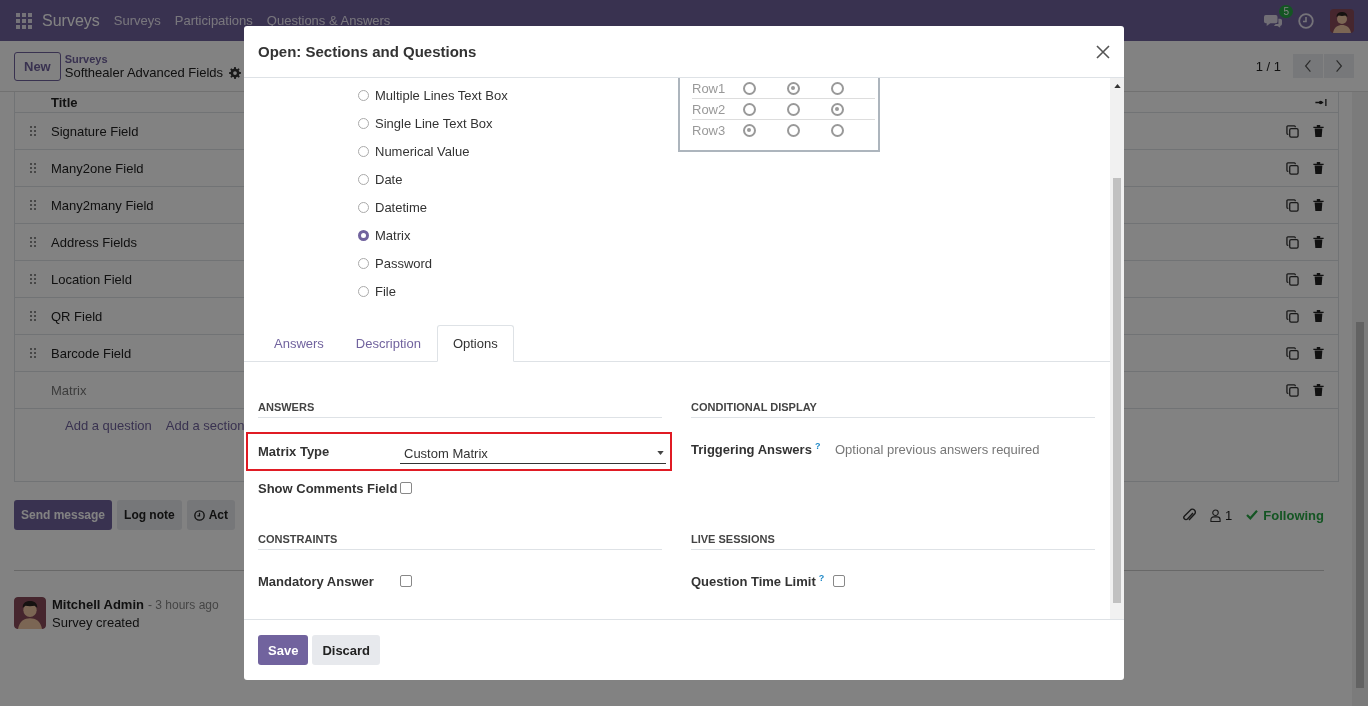  I want to click on section-heading: ANSWERS, so click(460, 409).